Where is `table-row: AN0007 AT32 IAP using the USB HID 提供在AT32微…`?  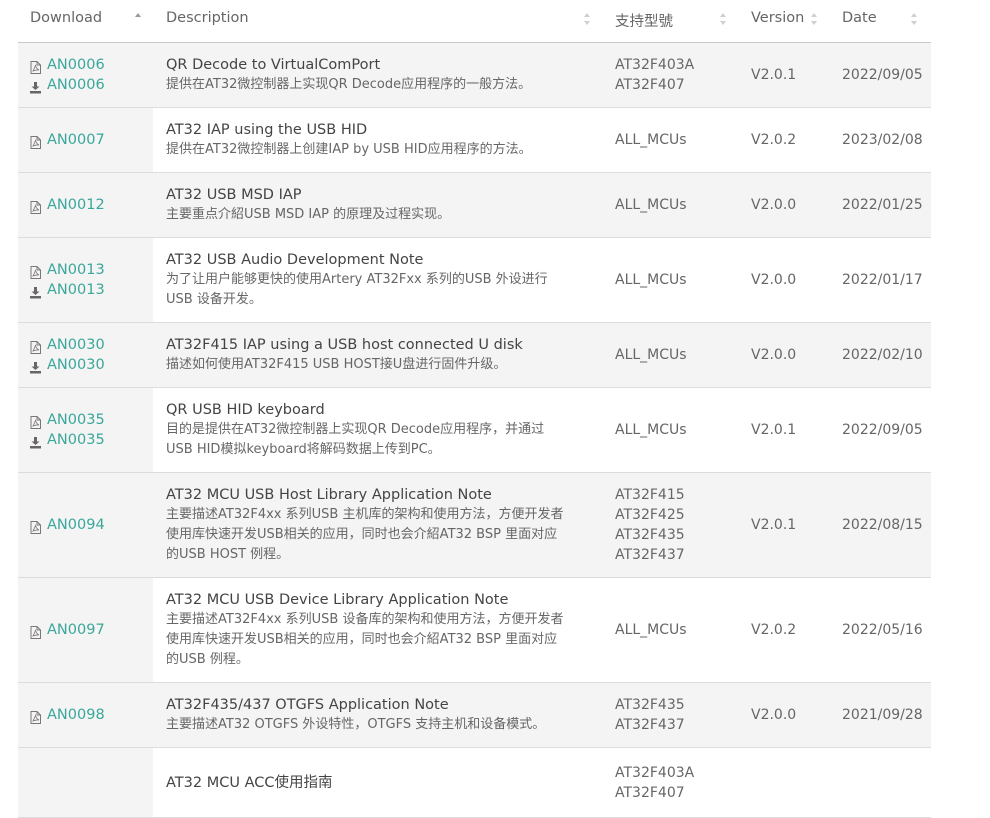
table-row: AN0007 AT32 IAP using the USB HID 提供在AT32微… is located at coordinates (474, 140).